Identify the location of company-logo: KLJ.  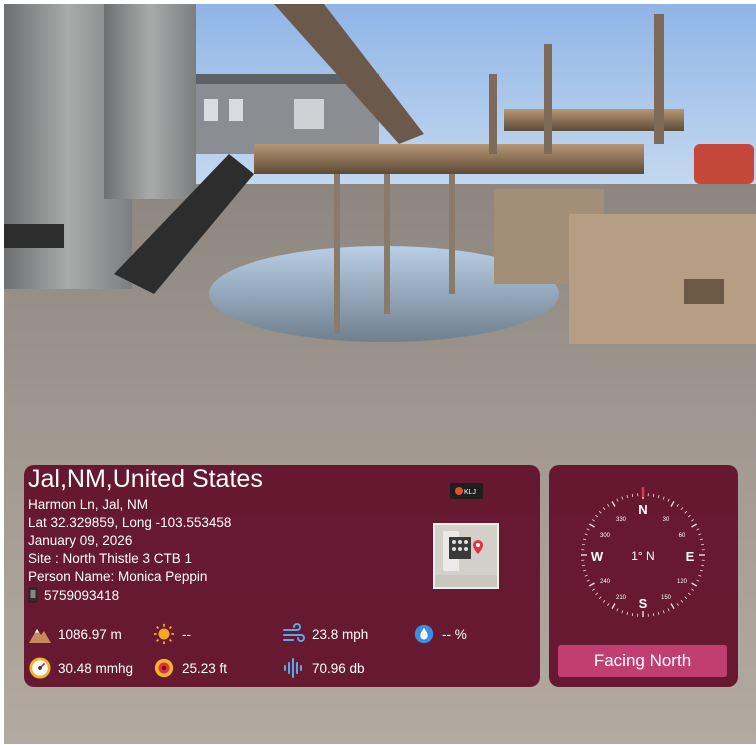
(466, 491).